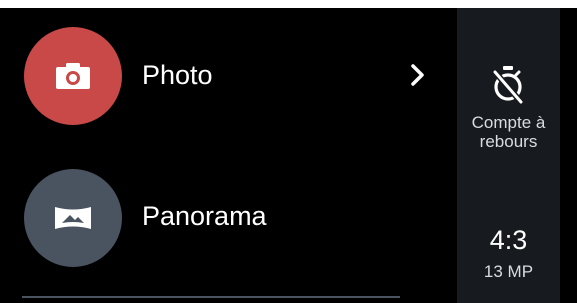 This screenshot has width=577, height=303. I want to click on panorama-mode-circle, so click(73, 218).